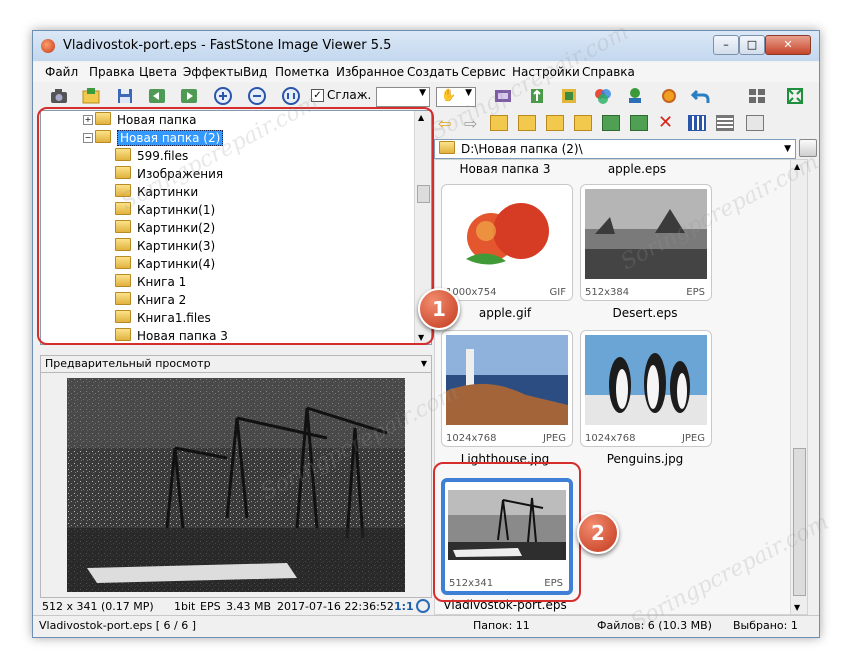 This screenshot has height=672, width=852. I want to click on thumb-format: GIF, so click(557, 292).